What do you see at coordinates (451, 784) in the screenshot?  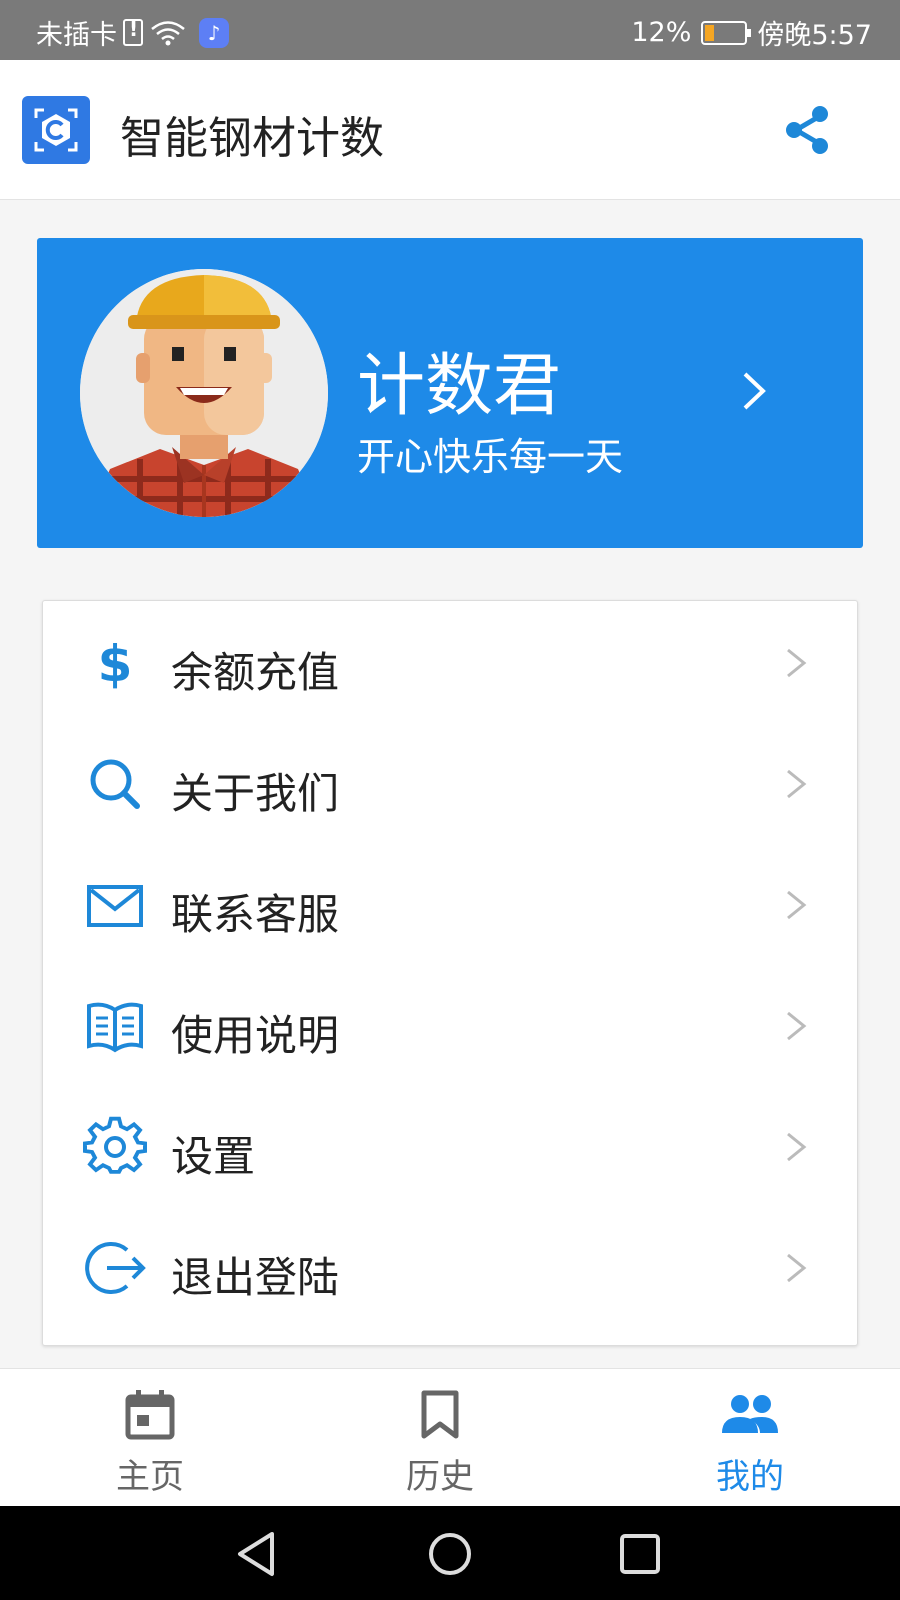 I see `menu-item-about: 关于我们` at bounding box center [451, 784].